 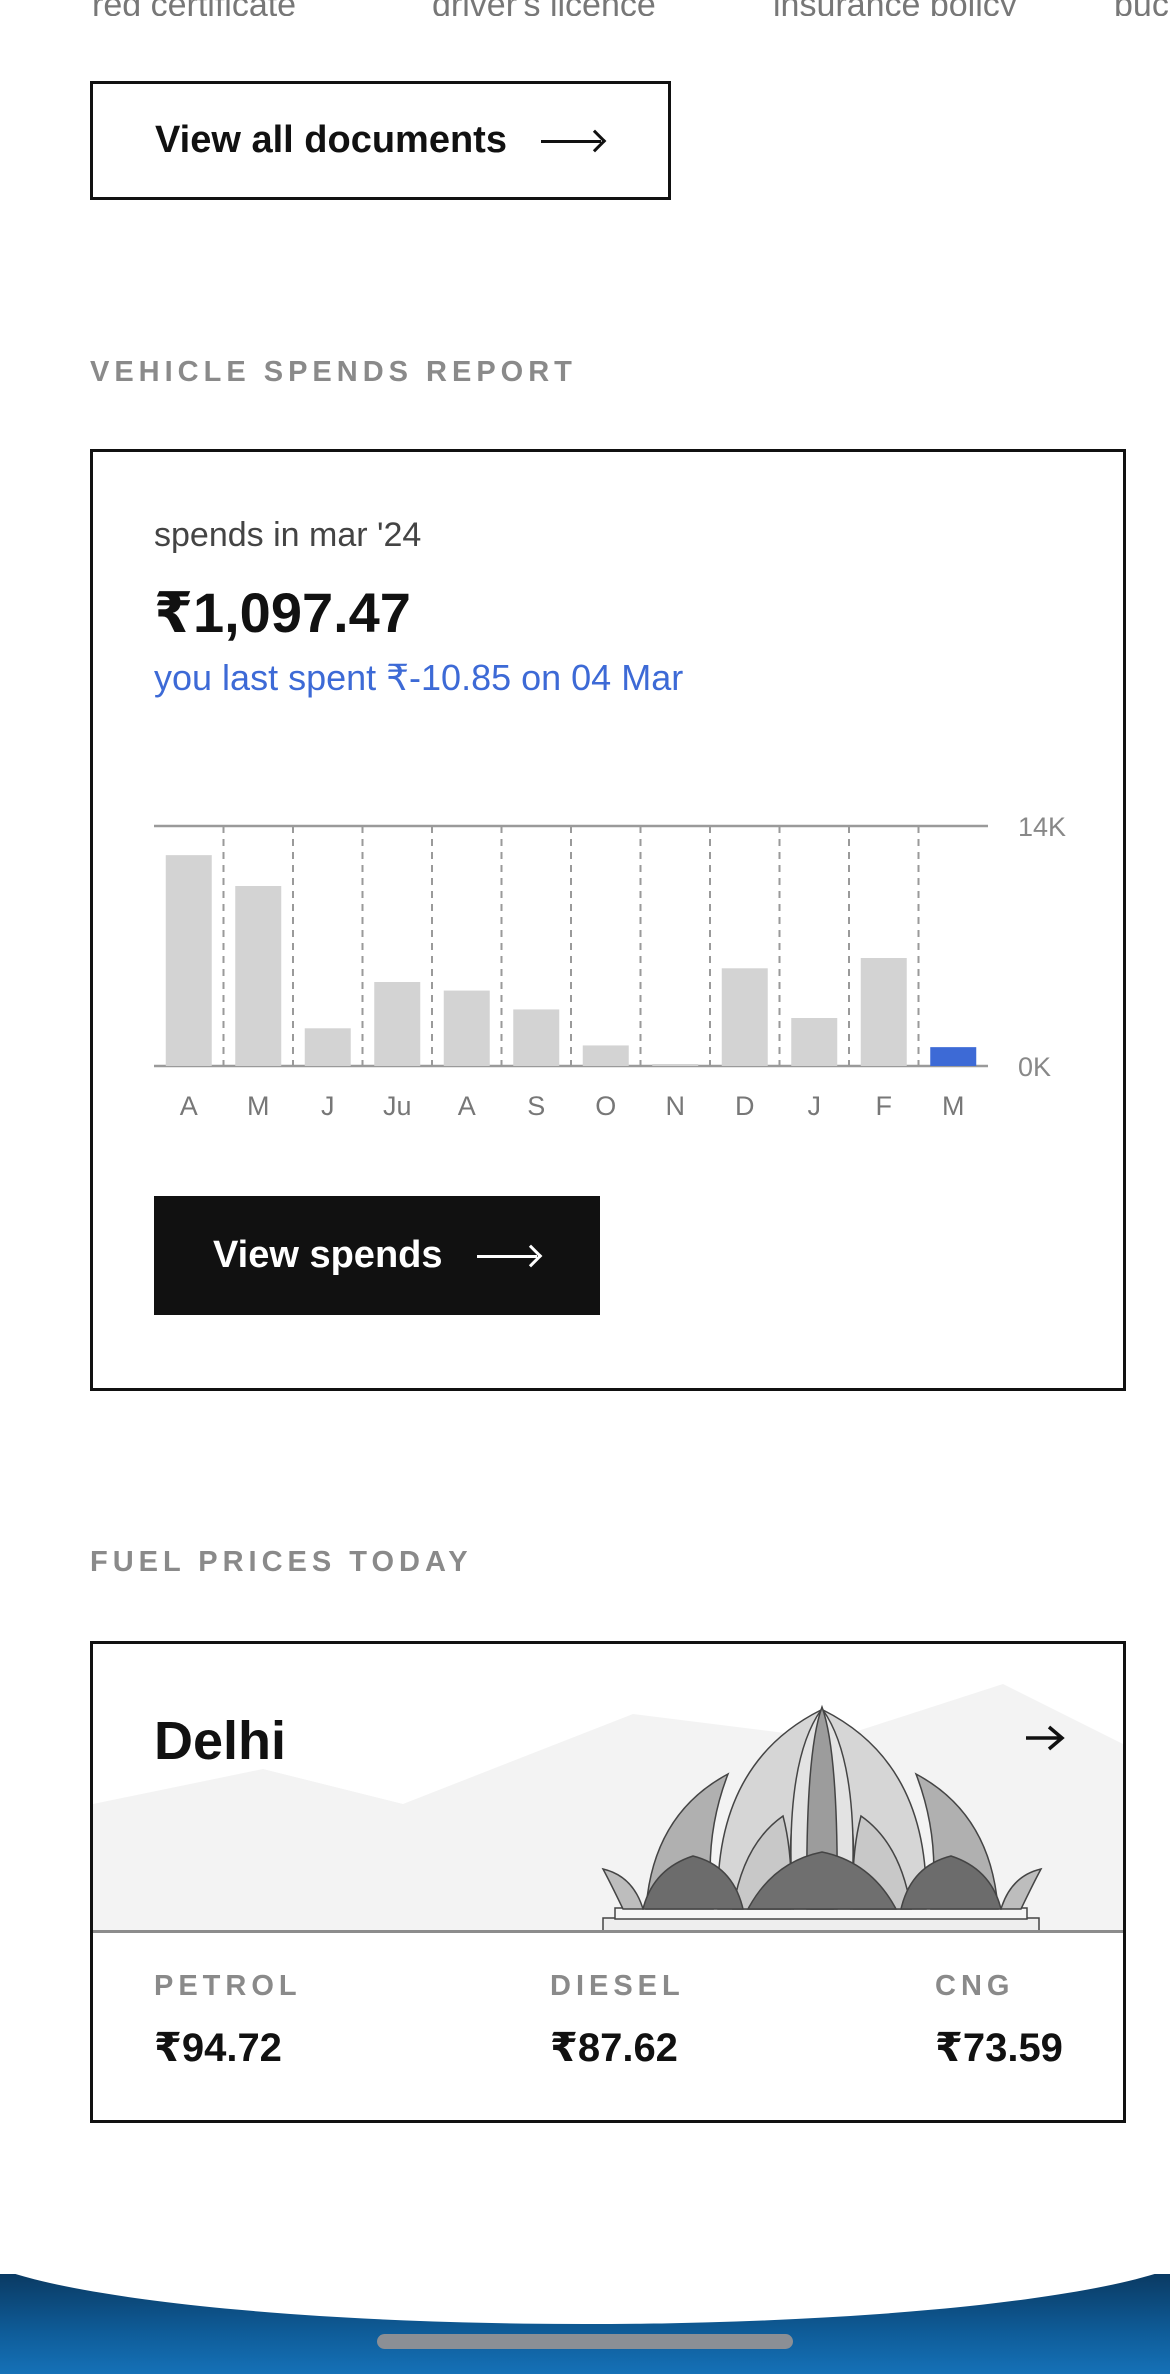 I want to click on fuel-name-cng: CNG, so click(x=975, y=1986).